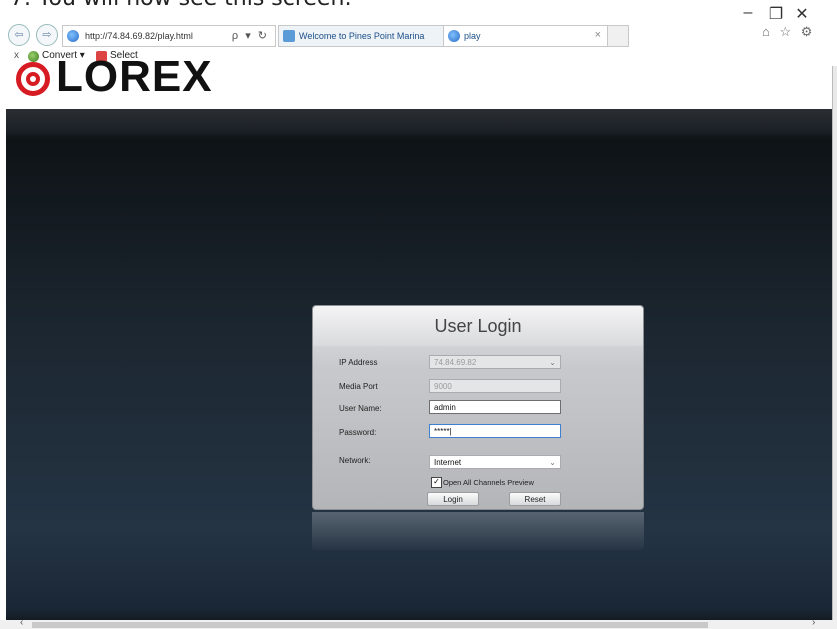 Image resolution: width=837 pixels, height=629 pixels. I want to click on close-window-button: ✕, so click(802, 14).